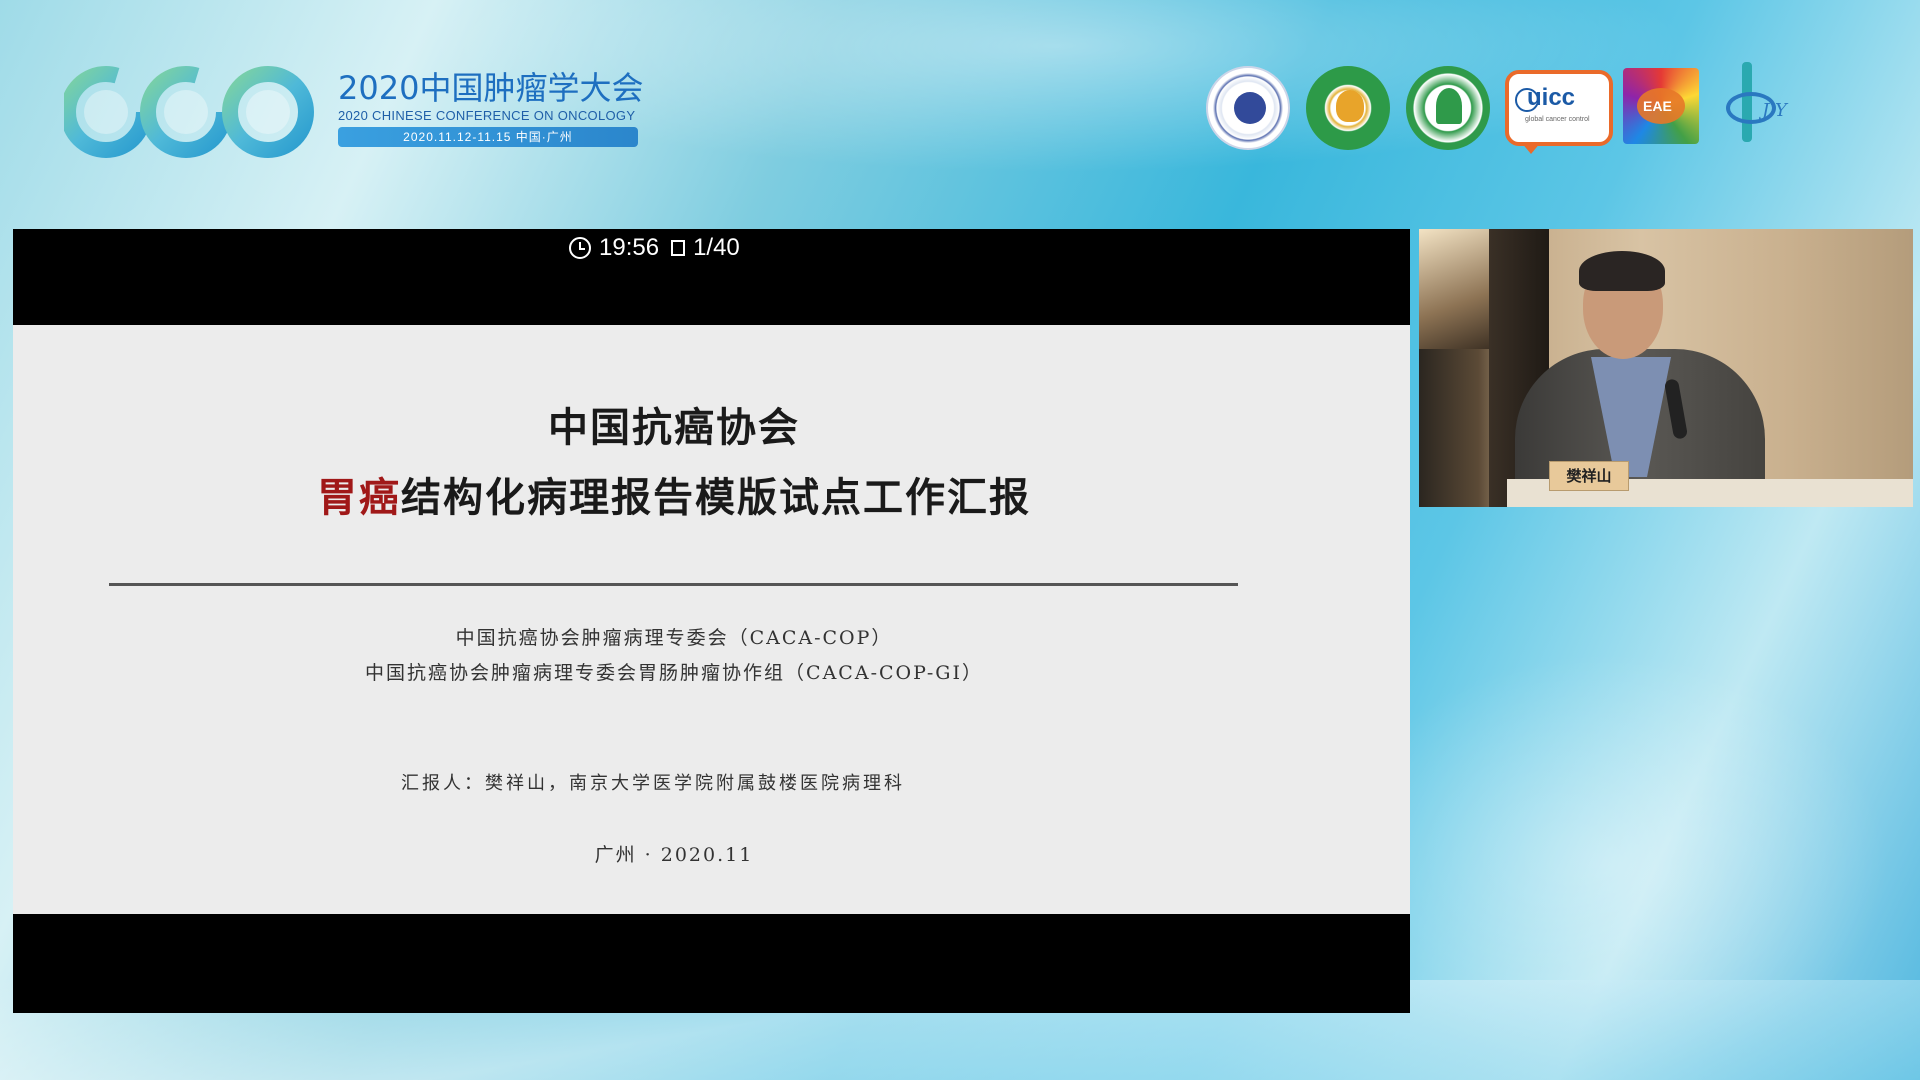  Describe the element at coordinates (1661, 106) in the screenshot. I see `tsidic-eae-logo-icon: EAE` at that location.